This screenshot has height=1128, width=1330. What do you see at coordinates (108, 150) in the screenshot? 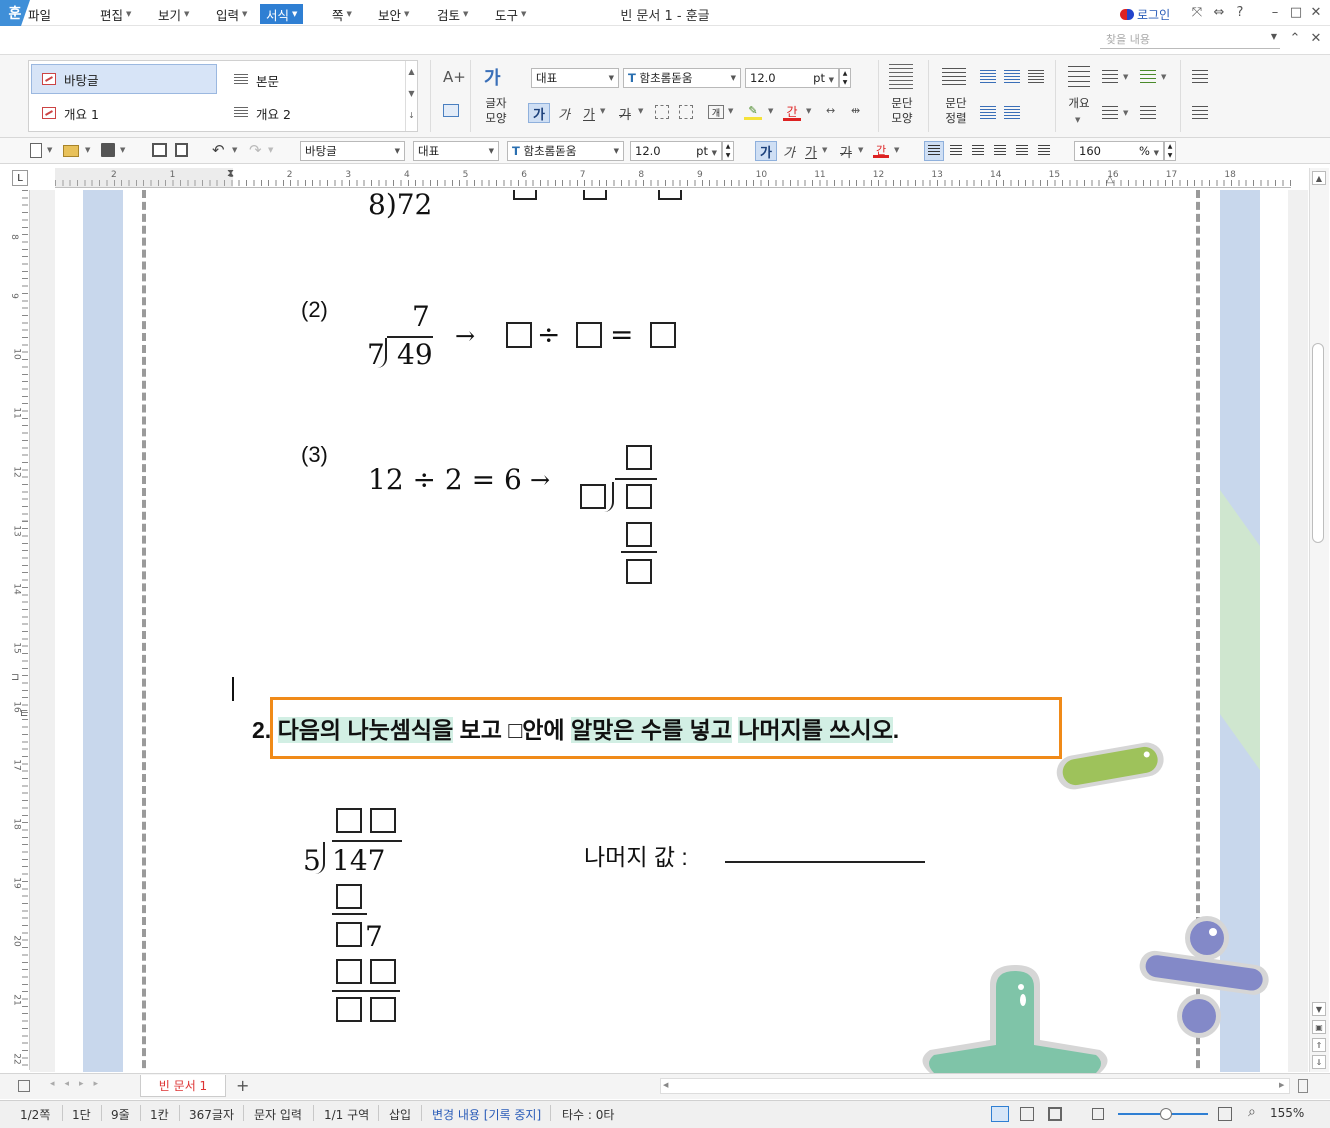
I see `save-icon` at bounding box center [108, 150].